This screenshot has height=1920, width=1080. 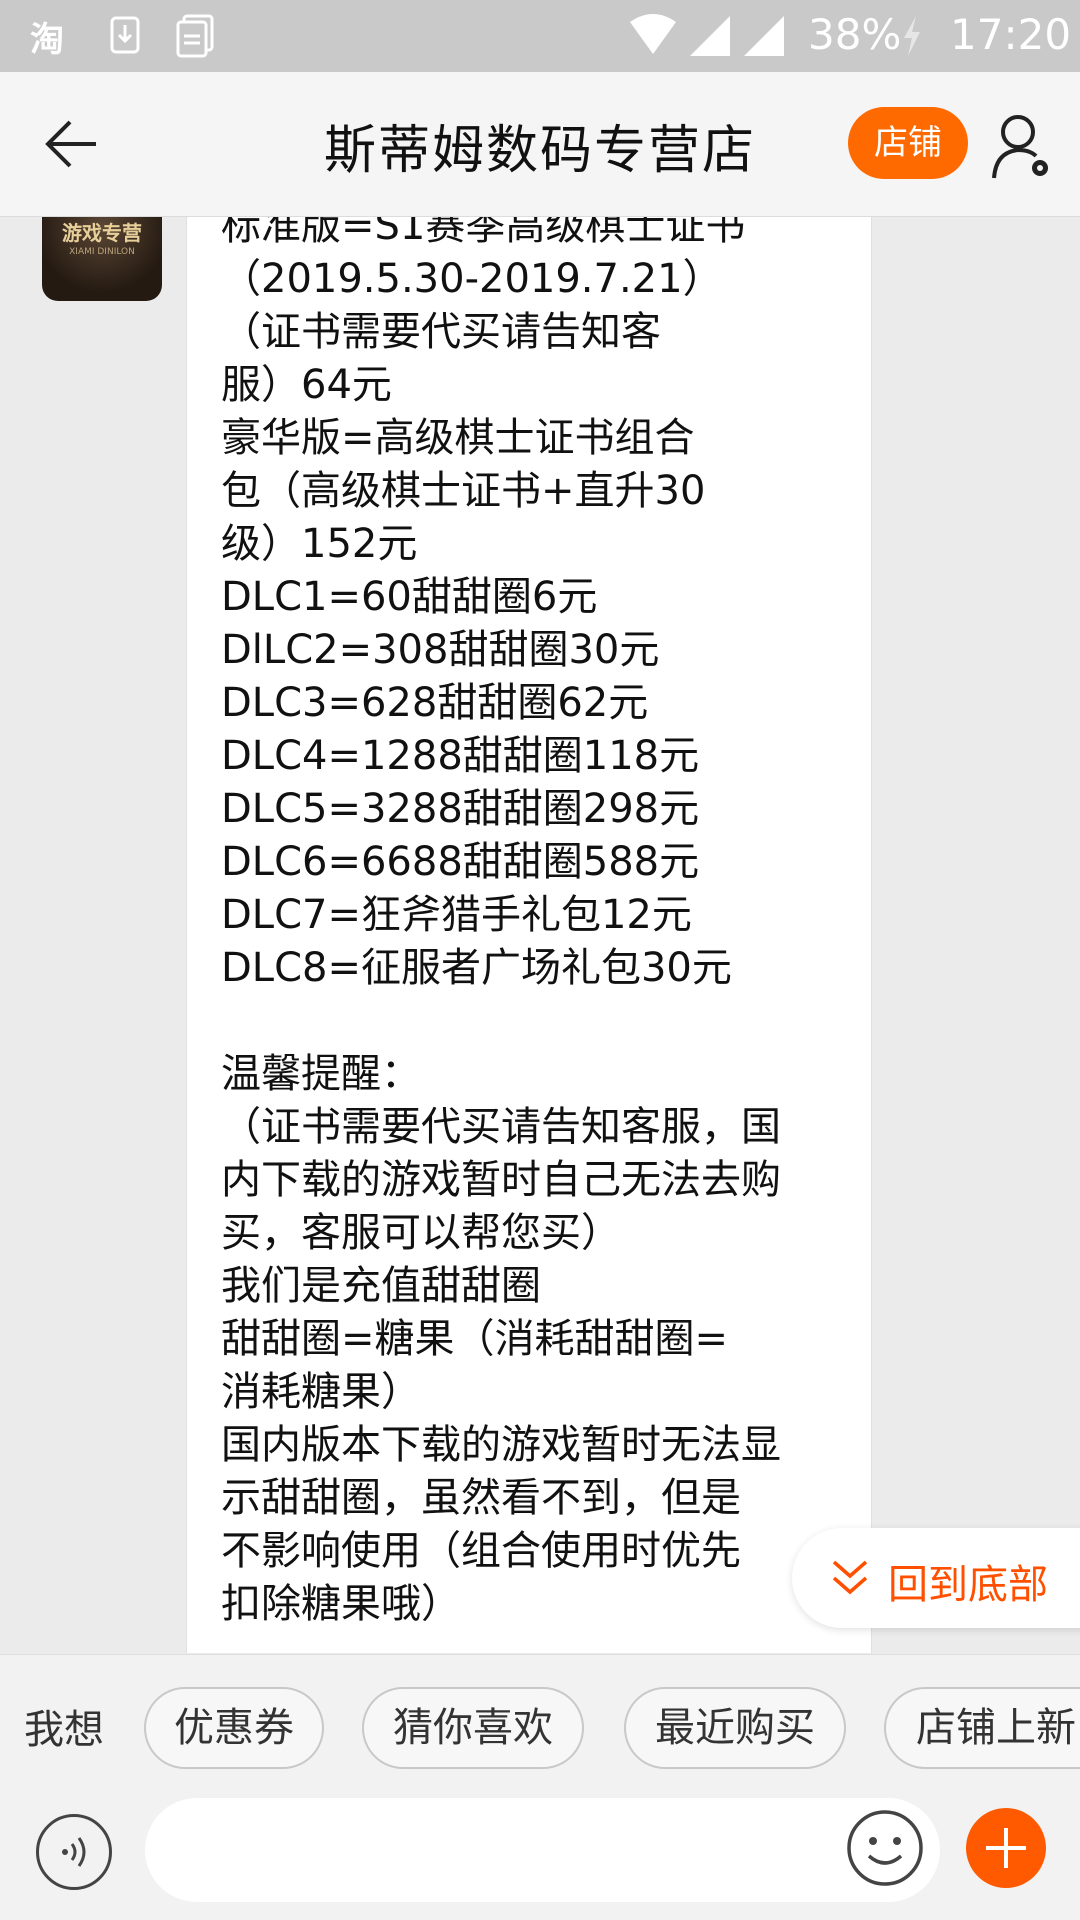 What do you see at coordinates (306, 385) in the screenshot?
I see `message-line: 服）64元` at bounding box center [306, 385].